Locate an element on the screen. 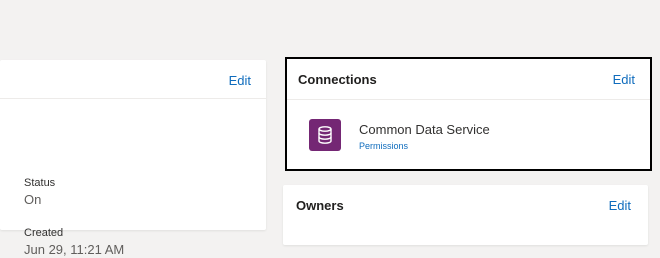 Image resolution: width=660 pixels, height=258 pixels. status-field: Status On is located at coordinates (39, 192).